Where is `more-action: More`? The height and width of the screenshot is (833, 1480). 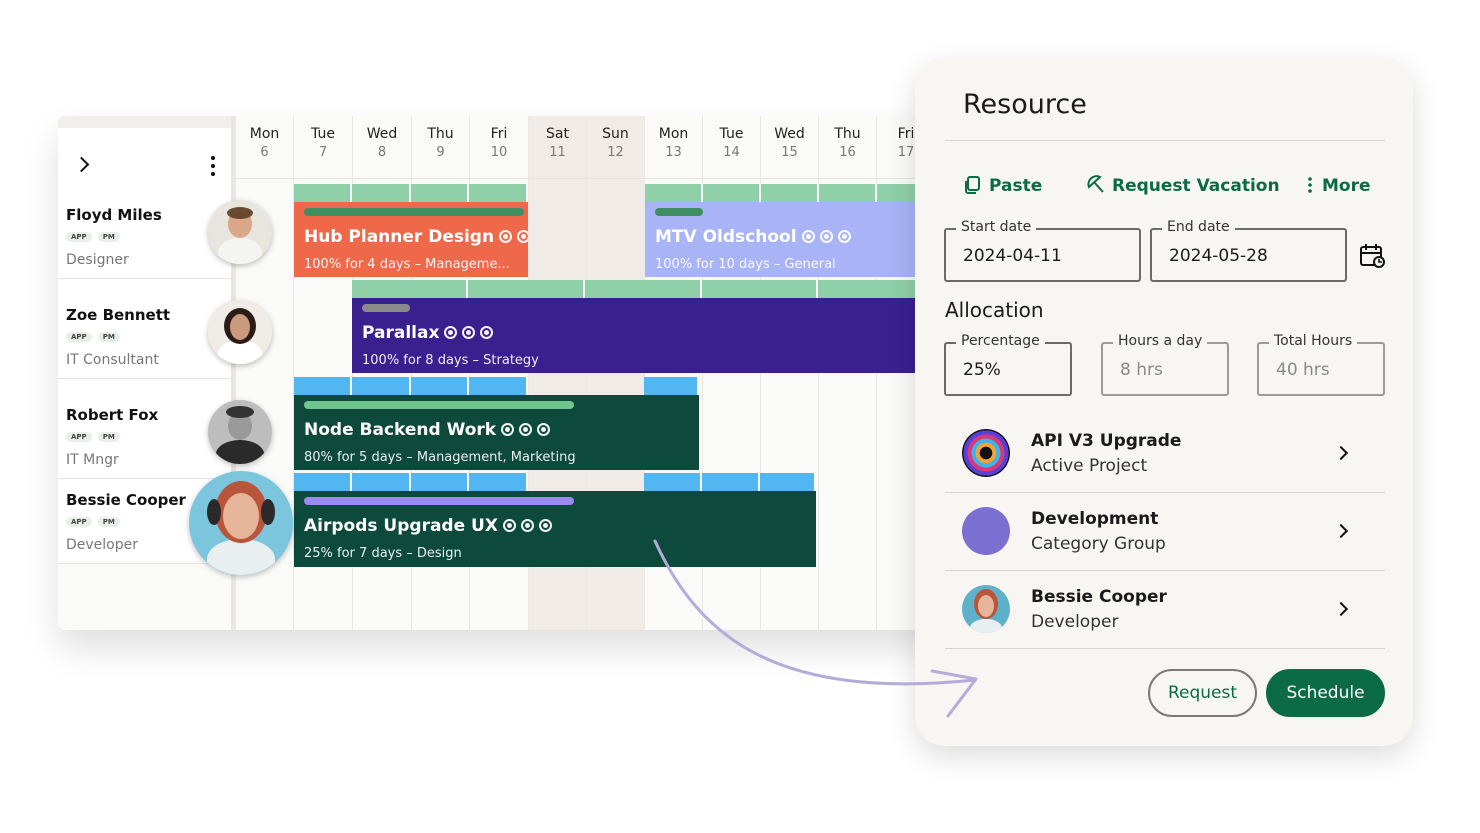
more-action: More is located at coordinates (1337, 185).